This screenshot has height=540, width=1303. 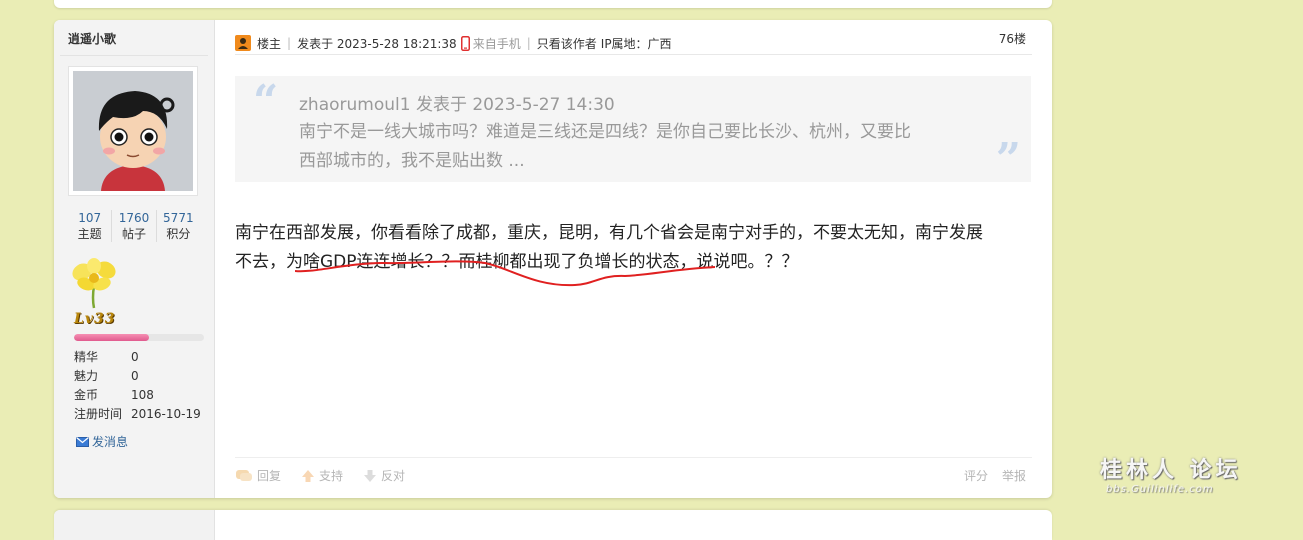 I want to click on site-watermark: 桂林人 论坛 bbs.Guilinlife.com, so click(x=1171, y=473).